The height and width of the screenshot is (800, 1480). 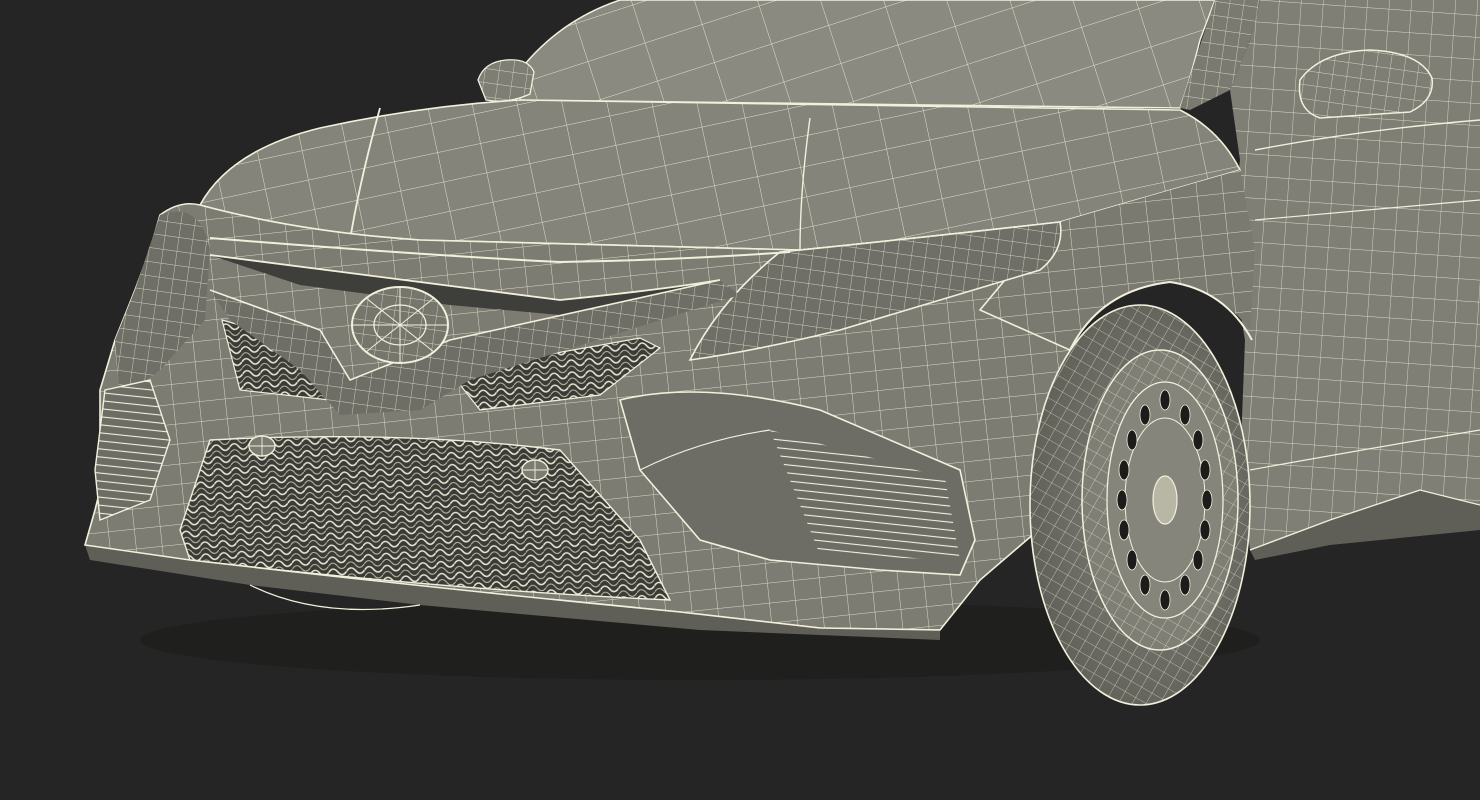 What do you see at coordinates (535, 470) in the screenshot?
I see `parking-sensor-right` at bounding box center [535, 470].